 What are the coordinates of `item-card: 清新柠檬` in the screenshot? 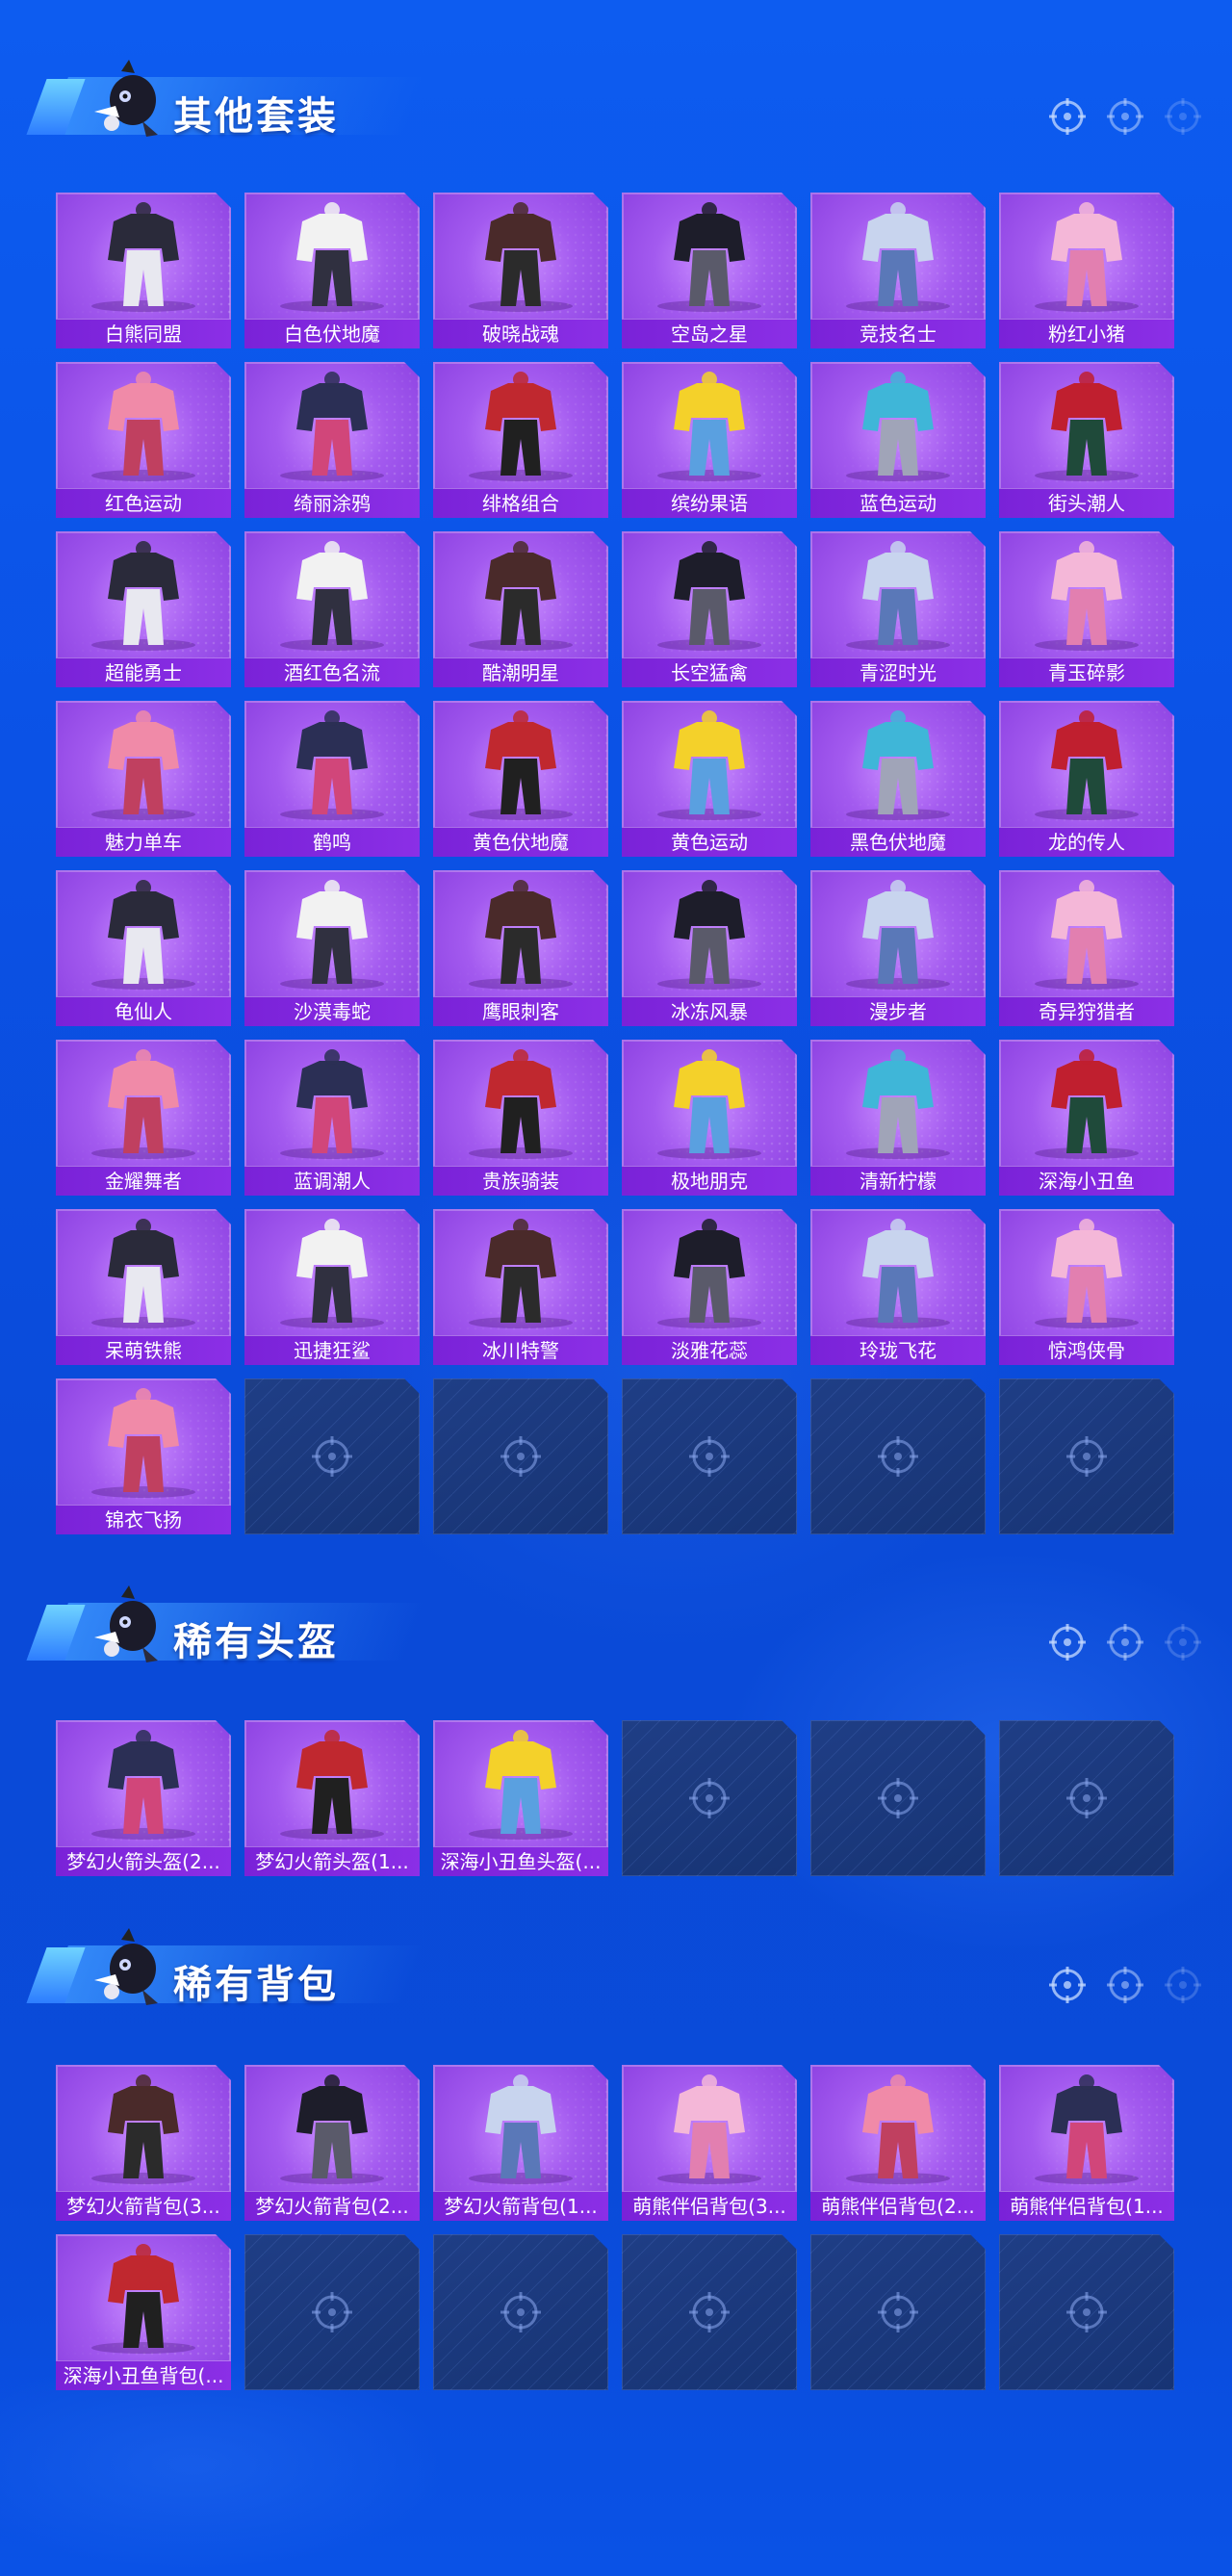 It's located at (898, 1118).